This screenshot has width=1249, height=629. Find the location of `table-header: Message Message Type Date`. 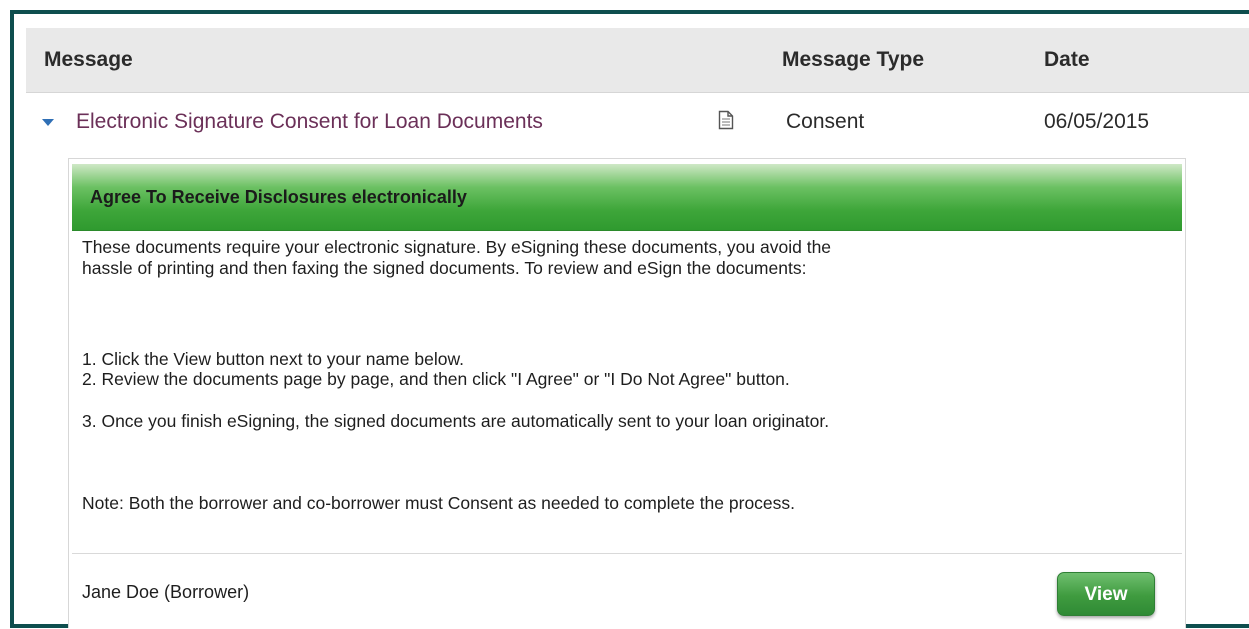

table-header: Message Message Type Date is located at coordinates (637, 60).